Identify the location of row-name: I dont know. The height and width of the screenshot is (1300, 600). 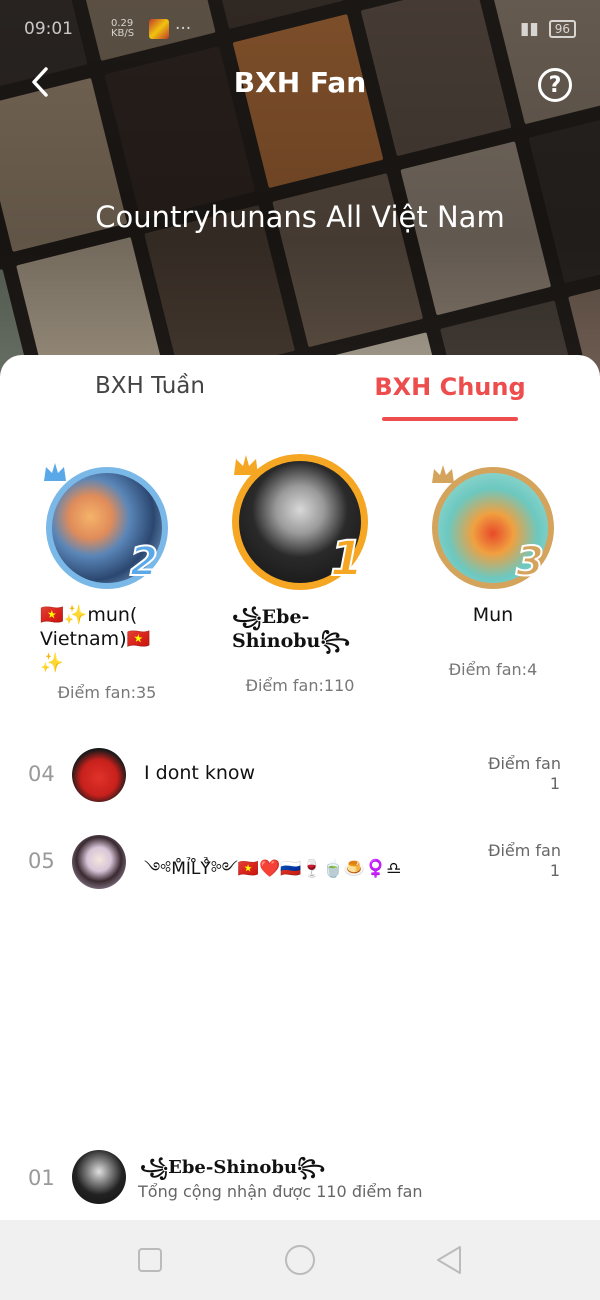
(200, 773).